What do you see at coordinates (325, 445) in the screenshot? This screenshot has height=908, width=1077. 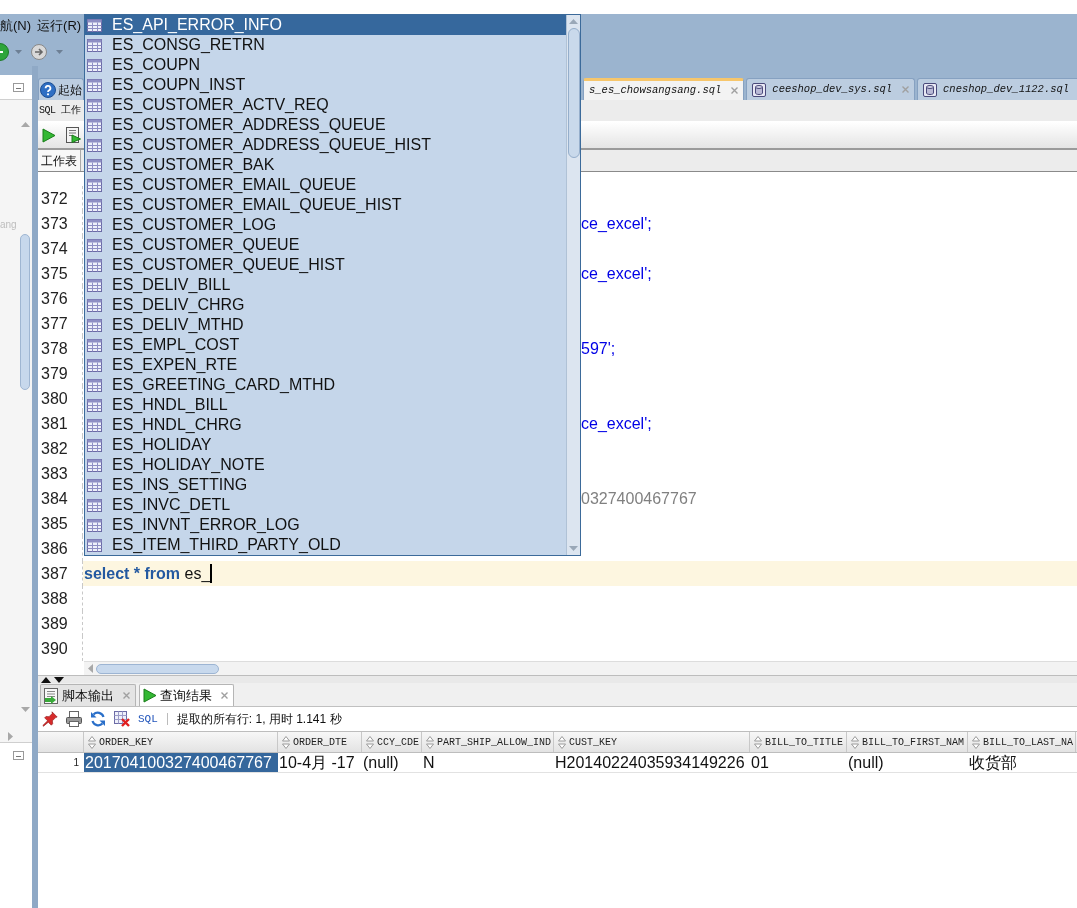 I see `autocomplete-item: ES_HOLIDAY` at bounding box center [325, 445].